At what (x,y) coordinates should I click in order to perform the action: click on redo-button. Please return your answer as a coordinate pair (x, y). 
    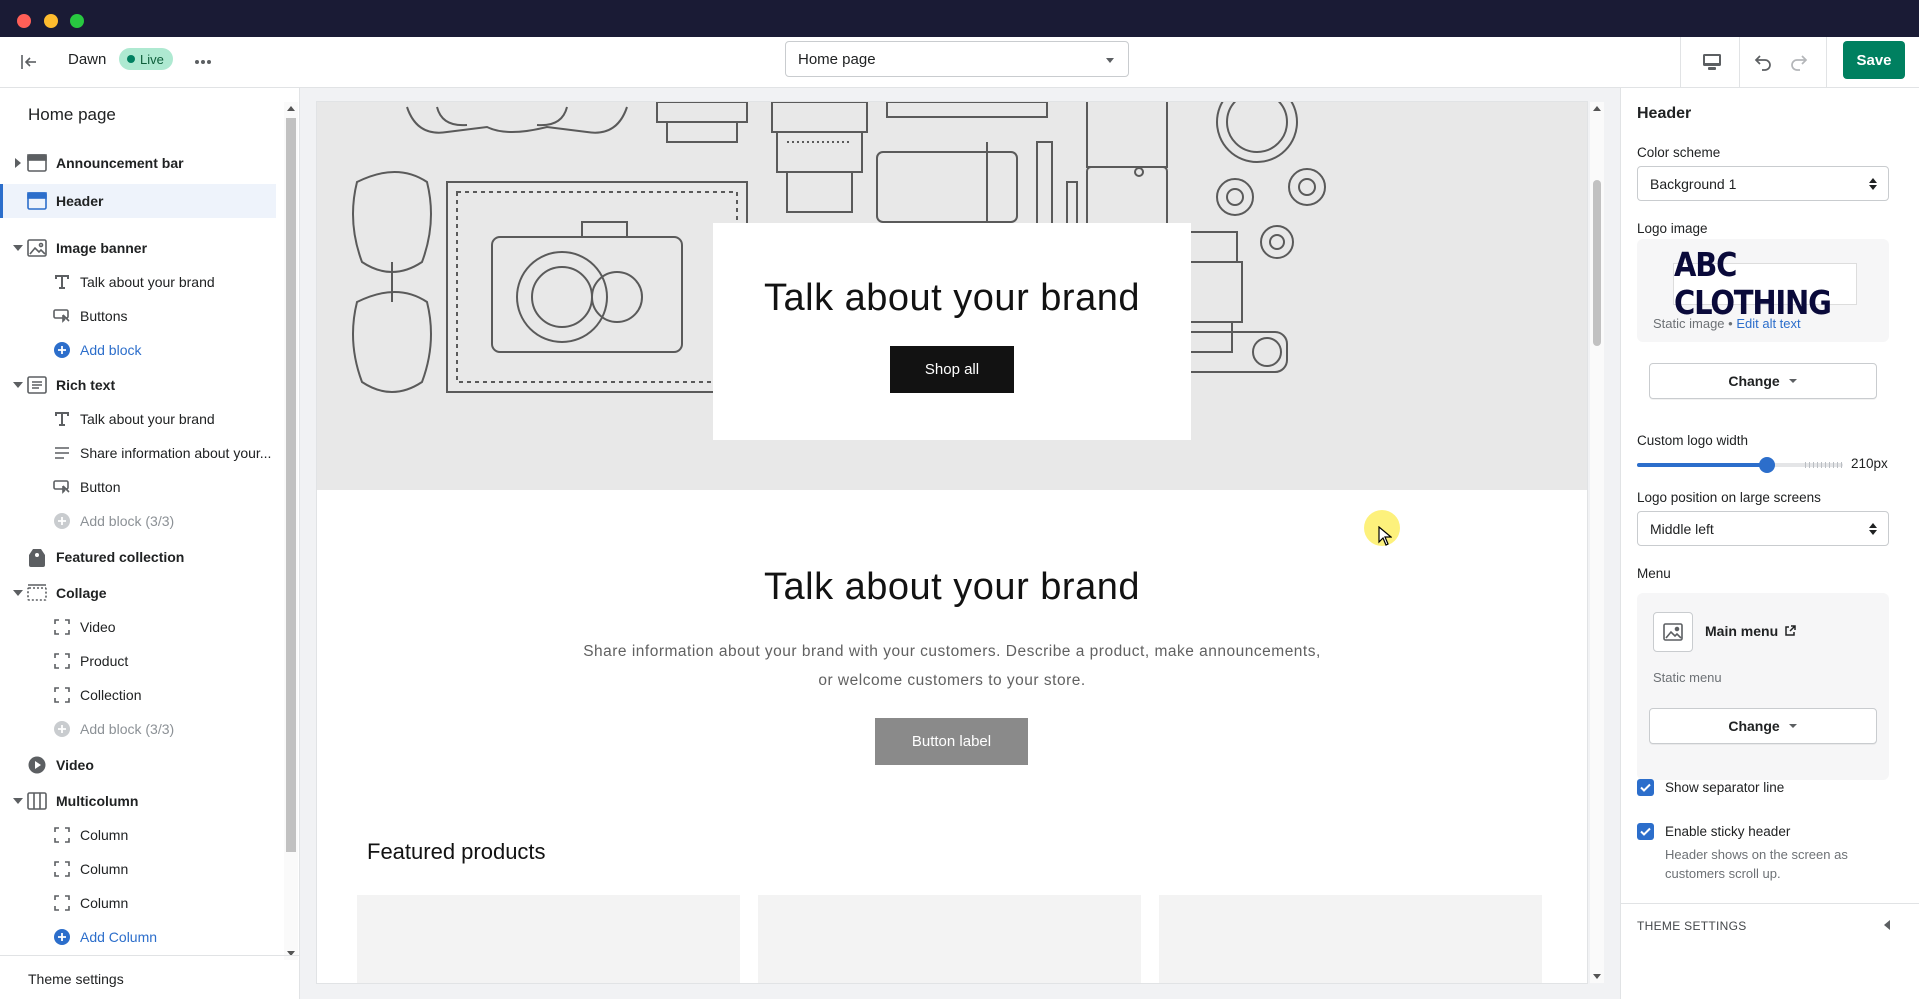
    Looking at the image, I should click on (1799, 62).